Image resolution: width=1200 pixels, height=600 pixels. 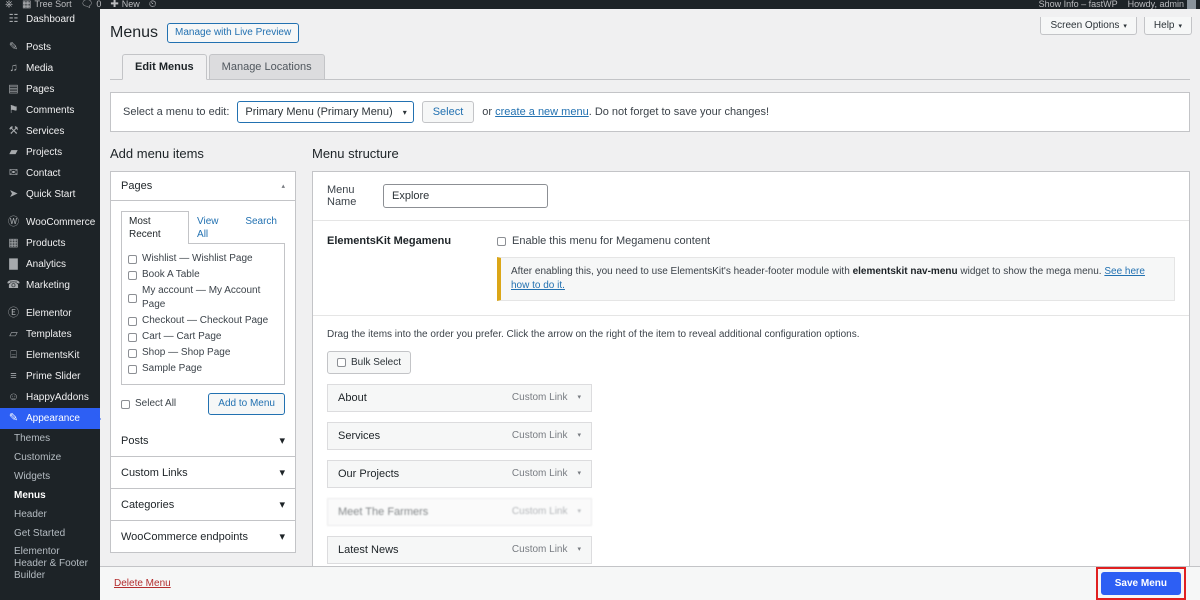 I want to click on pages-tab-search: Search, so click(x=261, y=227).